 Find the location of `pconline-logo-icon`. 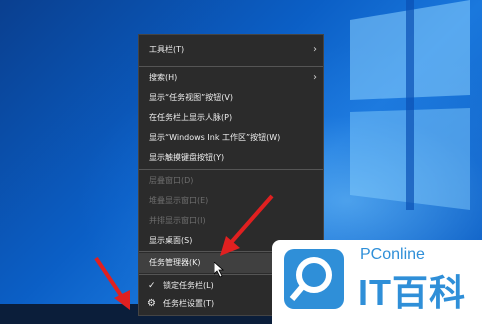

pconline-logo-icon is located at coordinates (314, 279).